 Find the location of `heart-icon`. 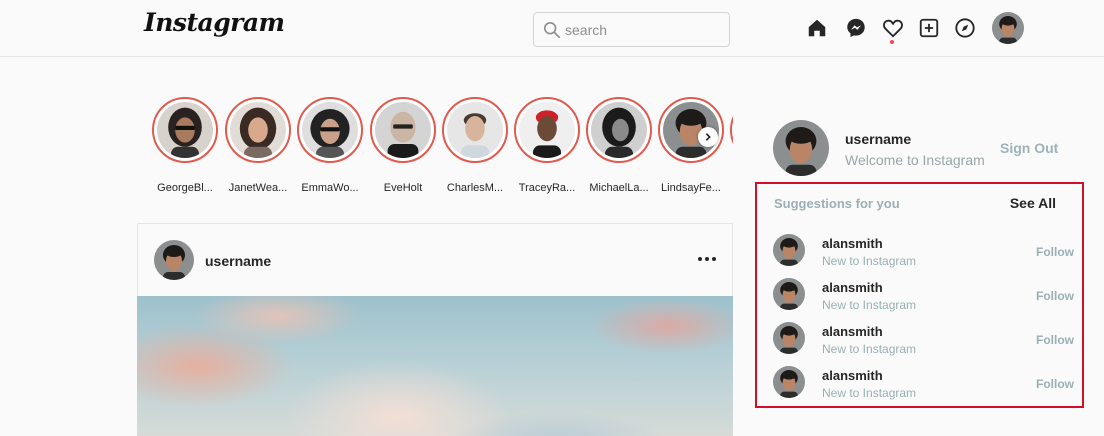

heart-icon is located at coordinates (893, 28).